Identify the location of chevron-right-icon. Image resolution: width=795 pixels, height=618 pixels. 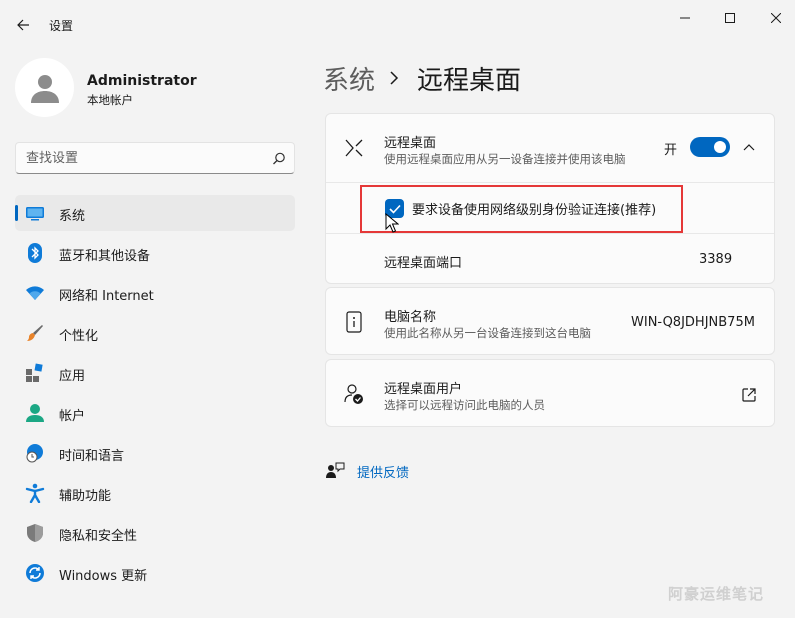
(396, 78).